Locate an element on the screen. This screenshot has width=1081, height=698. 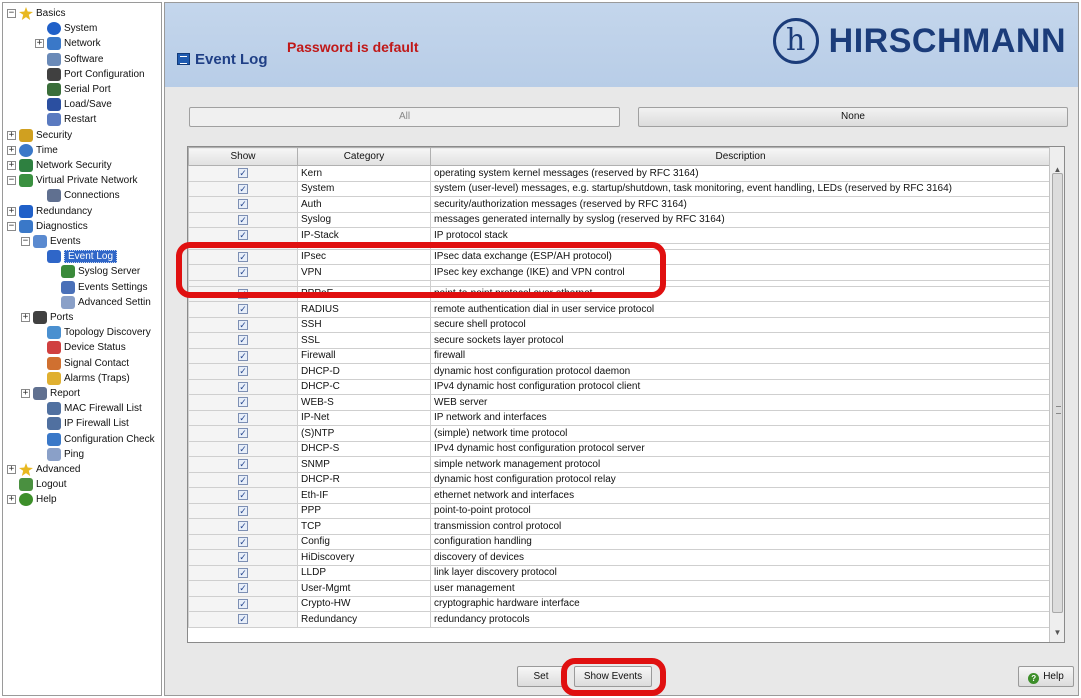
sidebar-item-load-save: Load/Save is located at coordinates (73, 104).